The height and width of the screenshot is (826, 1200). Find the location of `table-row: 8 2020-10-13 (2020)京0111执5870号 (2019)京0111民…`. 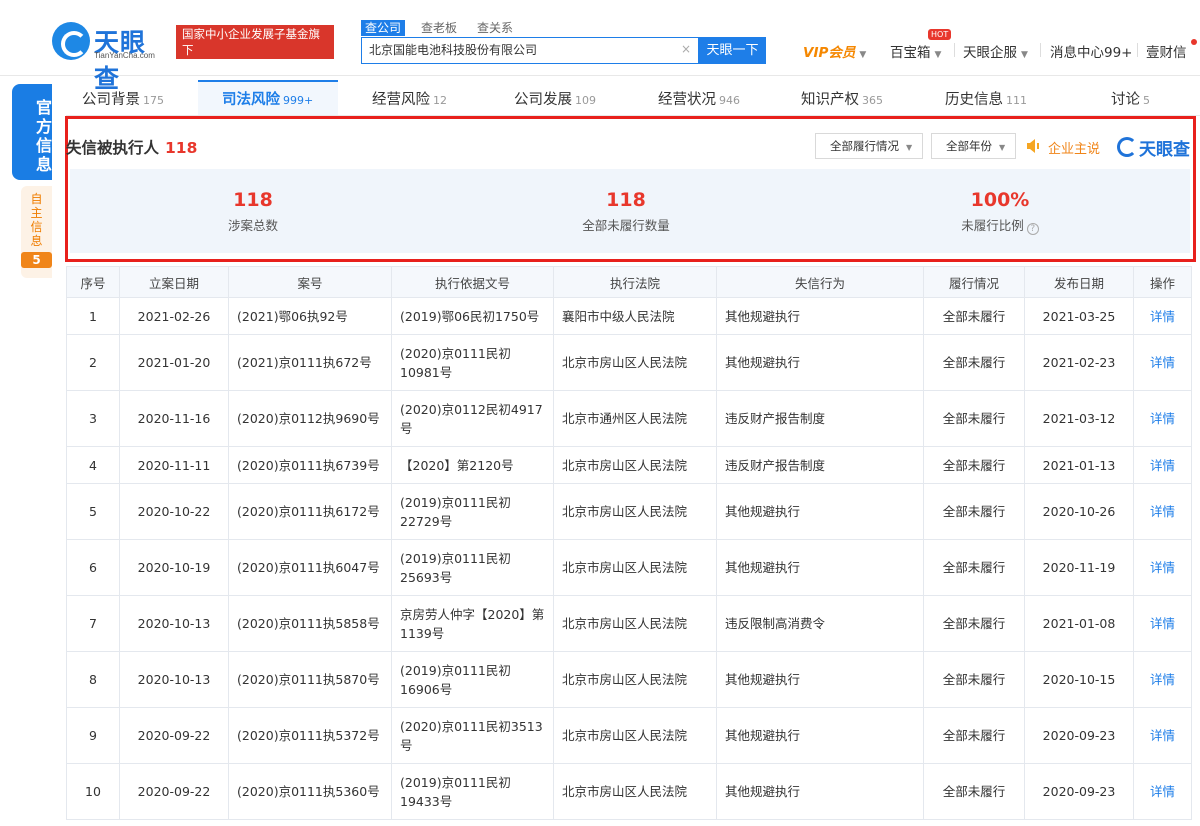

table-row: 8 2020-10-13 (2020)京0111执5870号 (2019)京0111民… is located at coordinates (629, 679).